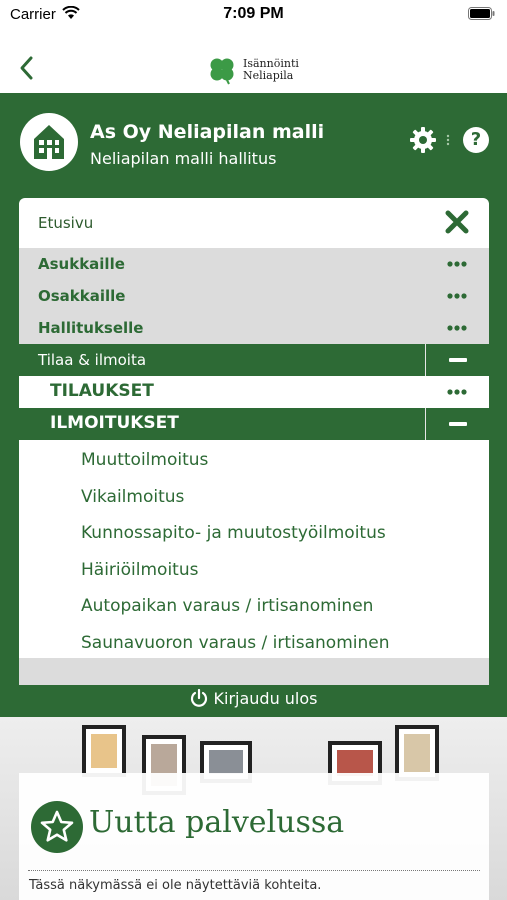 The image size is (507, 900). I want to click on brand-logo: Isännöinti Neliapila, so click(253, 70).